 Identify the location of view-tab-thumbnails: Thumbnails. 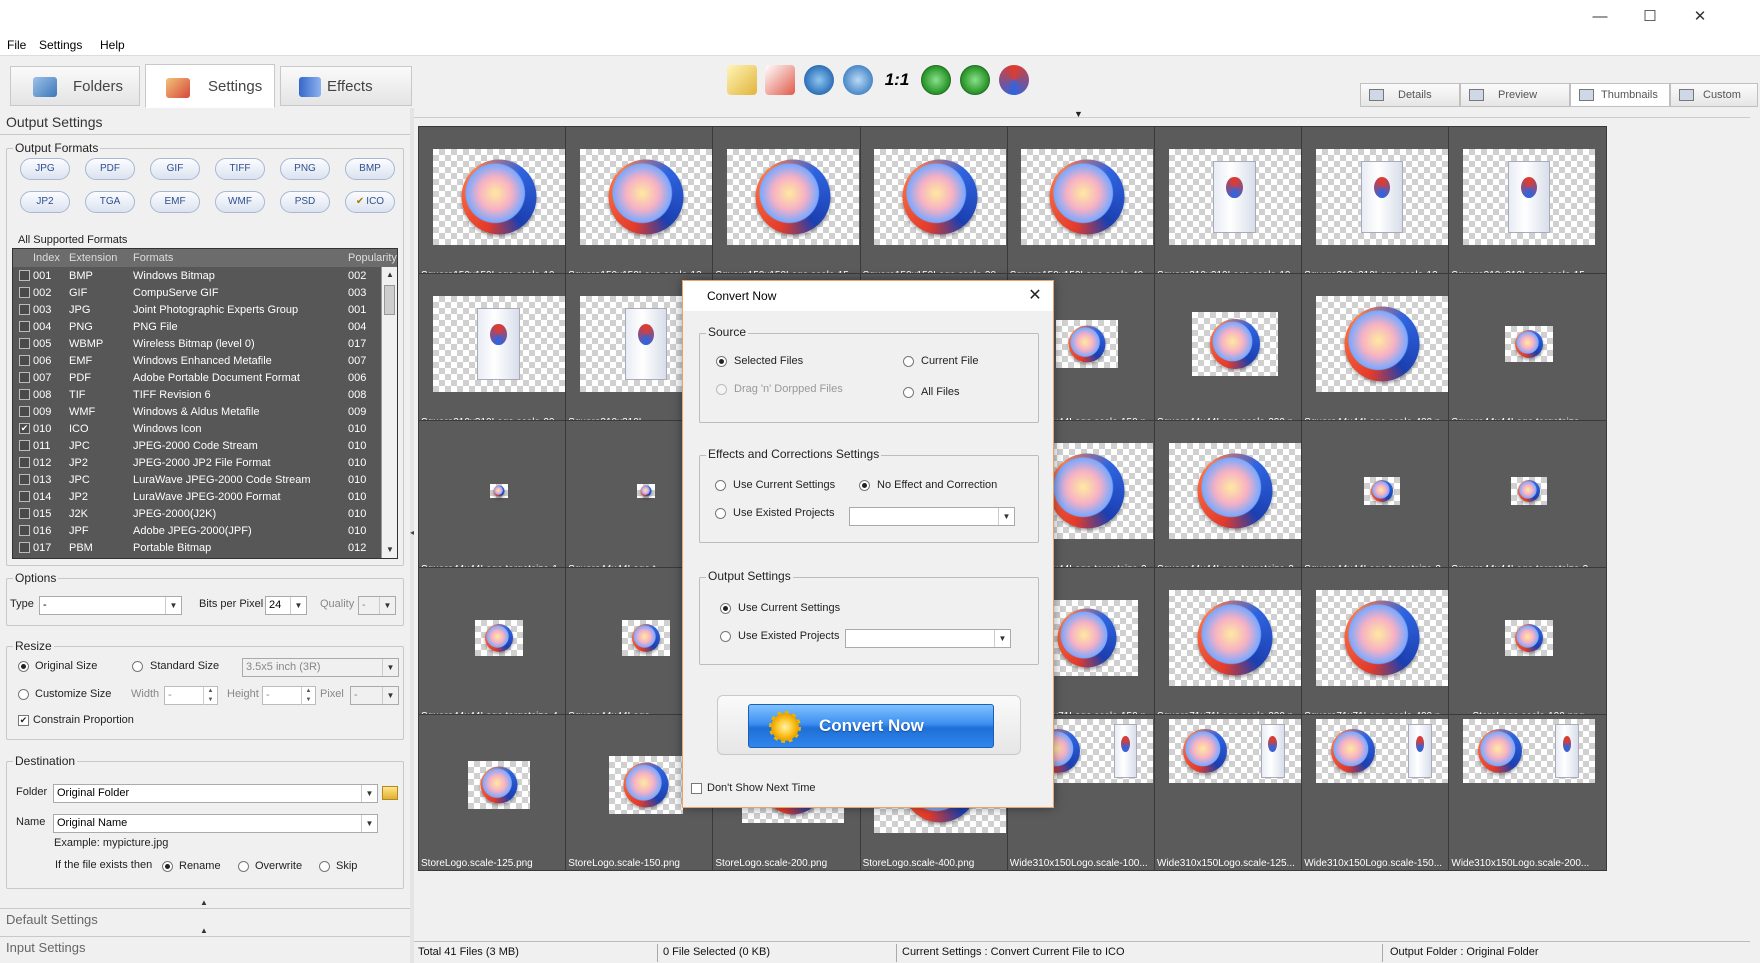
(1620, 95).